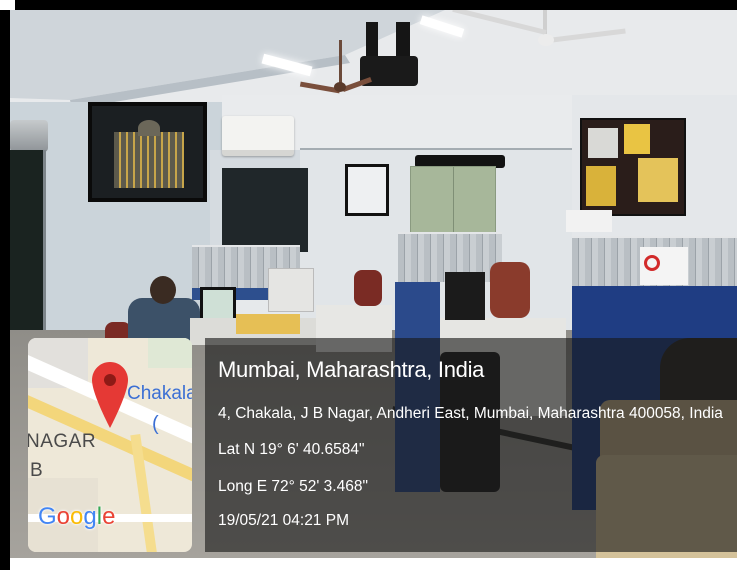 The image size is (737, 570). I want to click on map-area-label: NAGAR, so click(62, 441).